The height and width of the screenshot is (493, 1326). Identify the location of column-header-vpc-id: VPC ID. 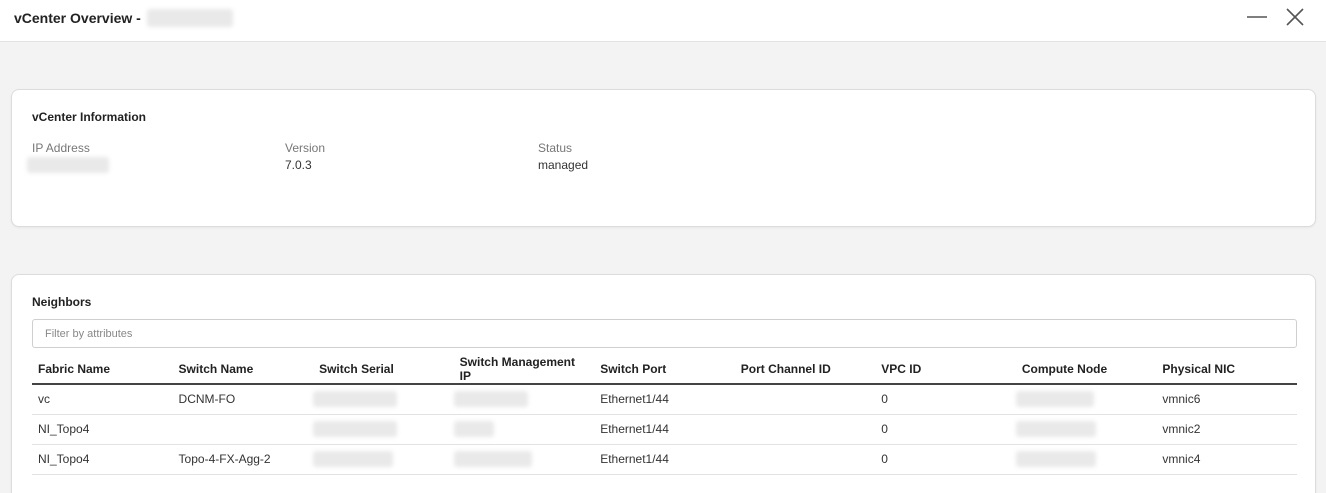
(945, 370).